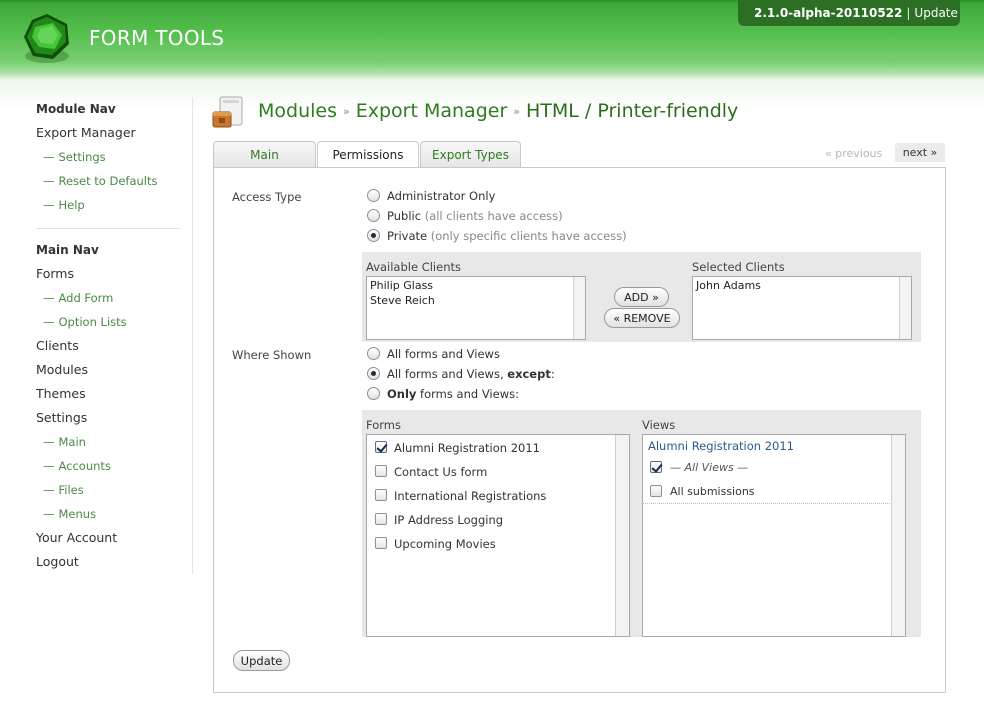 Image resolution: width=984 pixels, height=711 pixels. I want to click on nav-reset-to-defaults: — Reset to Defaults, so click(100, 181).